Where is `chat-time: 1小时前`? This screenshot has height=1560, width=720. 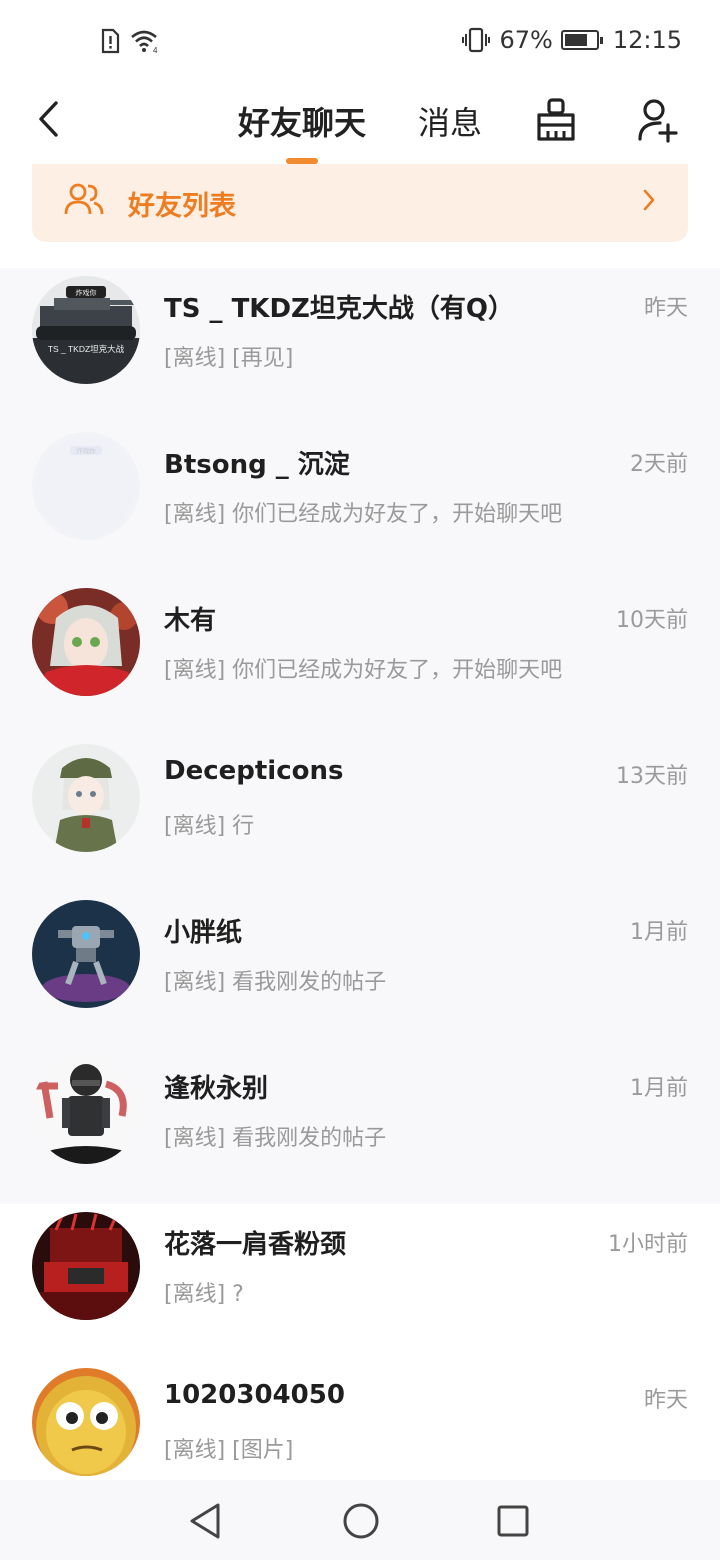
chat-time: 1小时前 is located at coordinates (648, 1244).